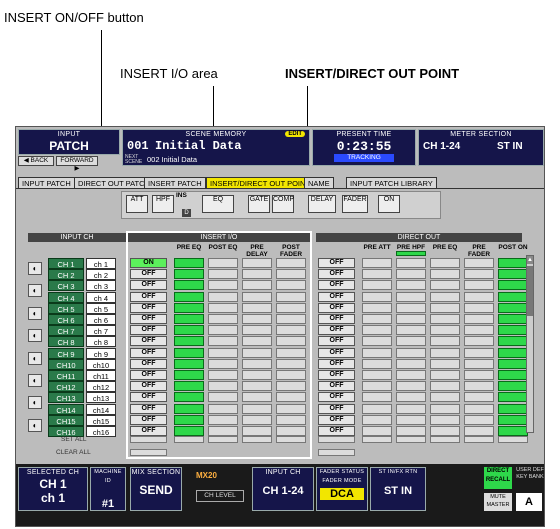 Image resolution: width=560 pixels, height=529 pixels. What do you see at coordinates (66, 285) in the screenshot?
I see `channel-name: CH 3` at bounding box center [66, 285].